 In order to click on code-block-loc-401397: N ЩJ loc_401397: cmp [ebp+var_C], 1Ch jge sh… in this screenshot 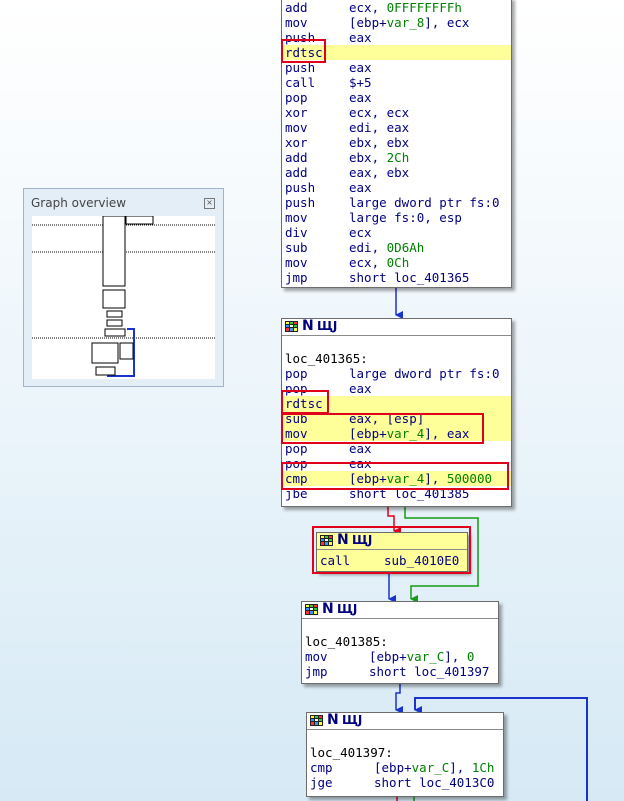, I will do `click(405, 754)`.